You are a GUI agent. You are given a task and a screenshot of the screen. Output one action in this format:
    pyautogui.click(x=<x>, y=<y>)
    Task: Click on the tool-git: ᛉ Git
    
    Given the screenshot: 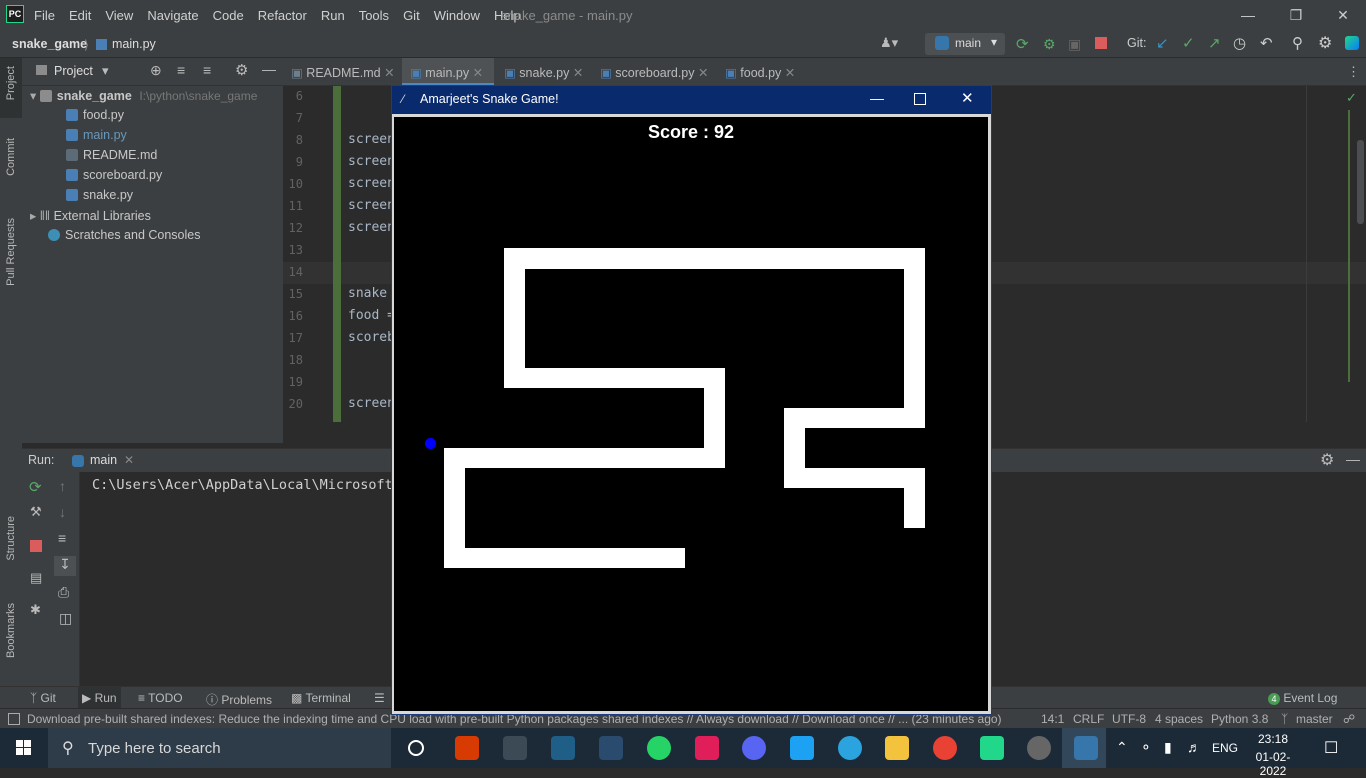 What is the action you would take?
    pyautogui.click(x=43, y=698)
    